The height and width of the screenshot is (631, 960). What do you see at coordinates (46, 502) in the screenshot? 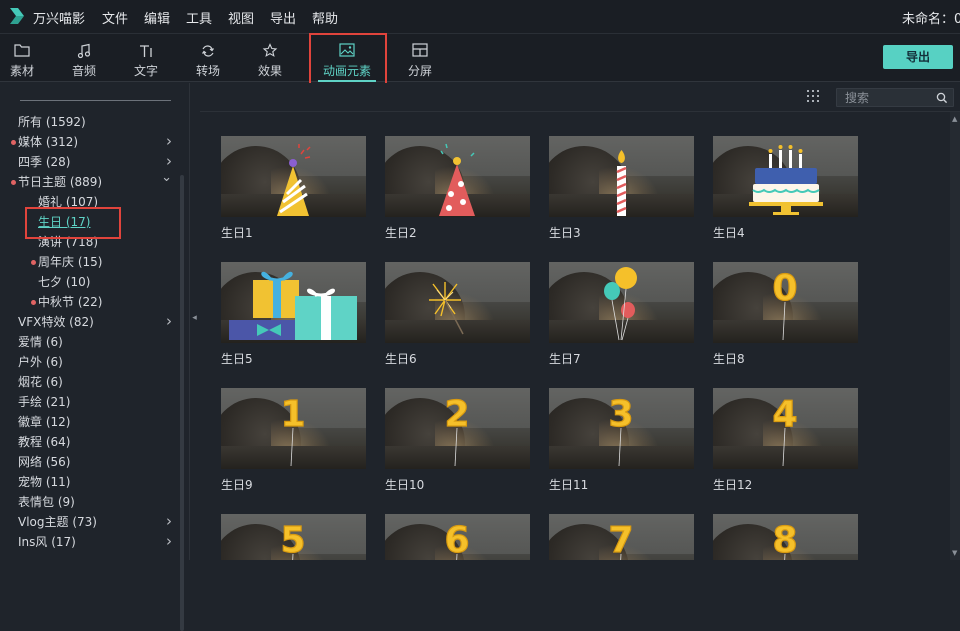
I see `category-label: 表情包 (9)` at bounding box center [46, 502].